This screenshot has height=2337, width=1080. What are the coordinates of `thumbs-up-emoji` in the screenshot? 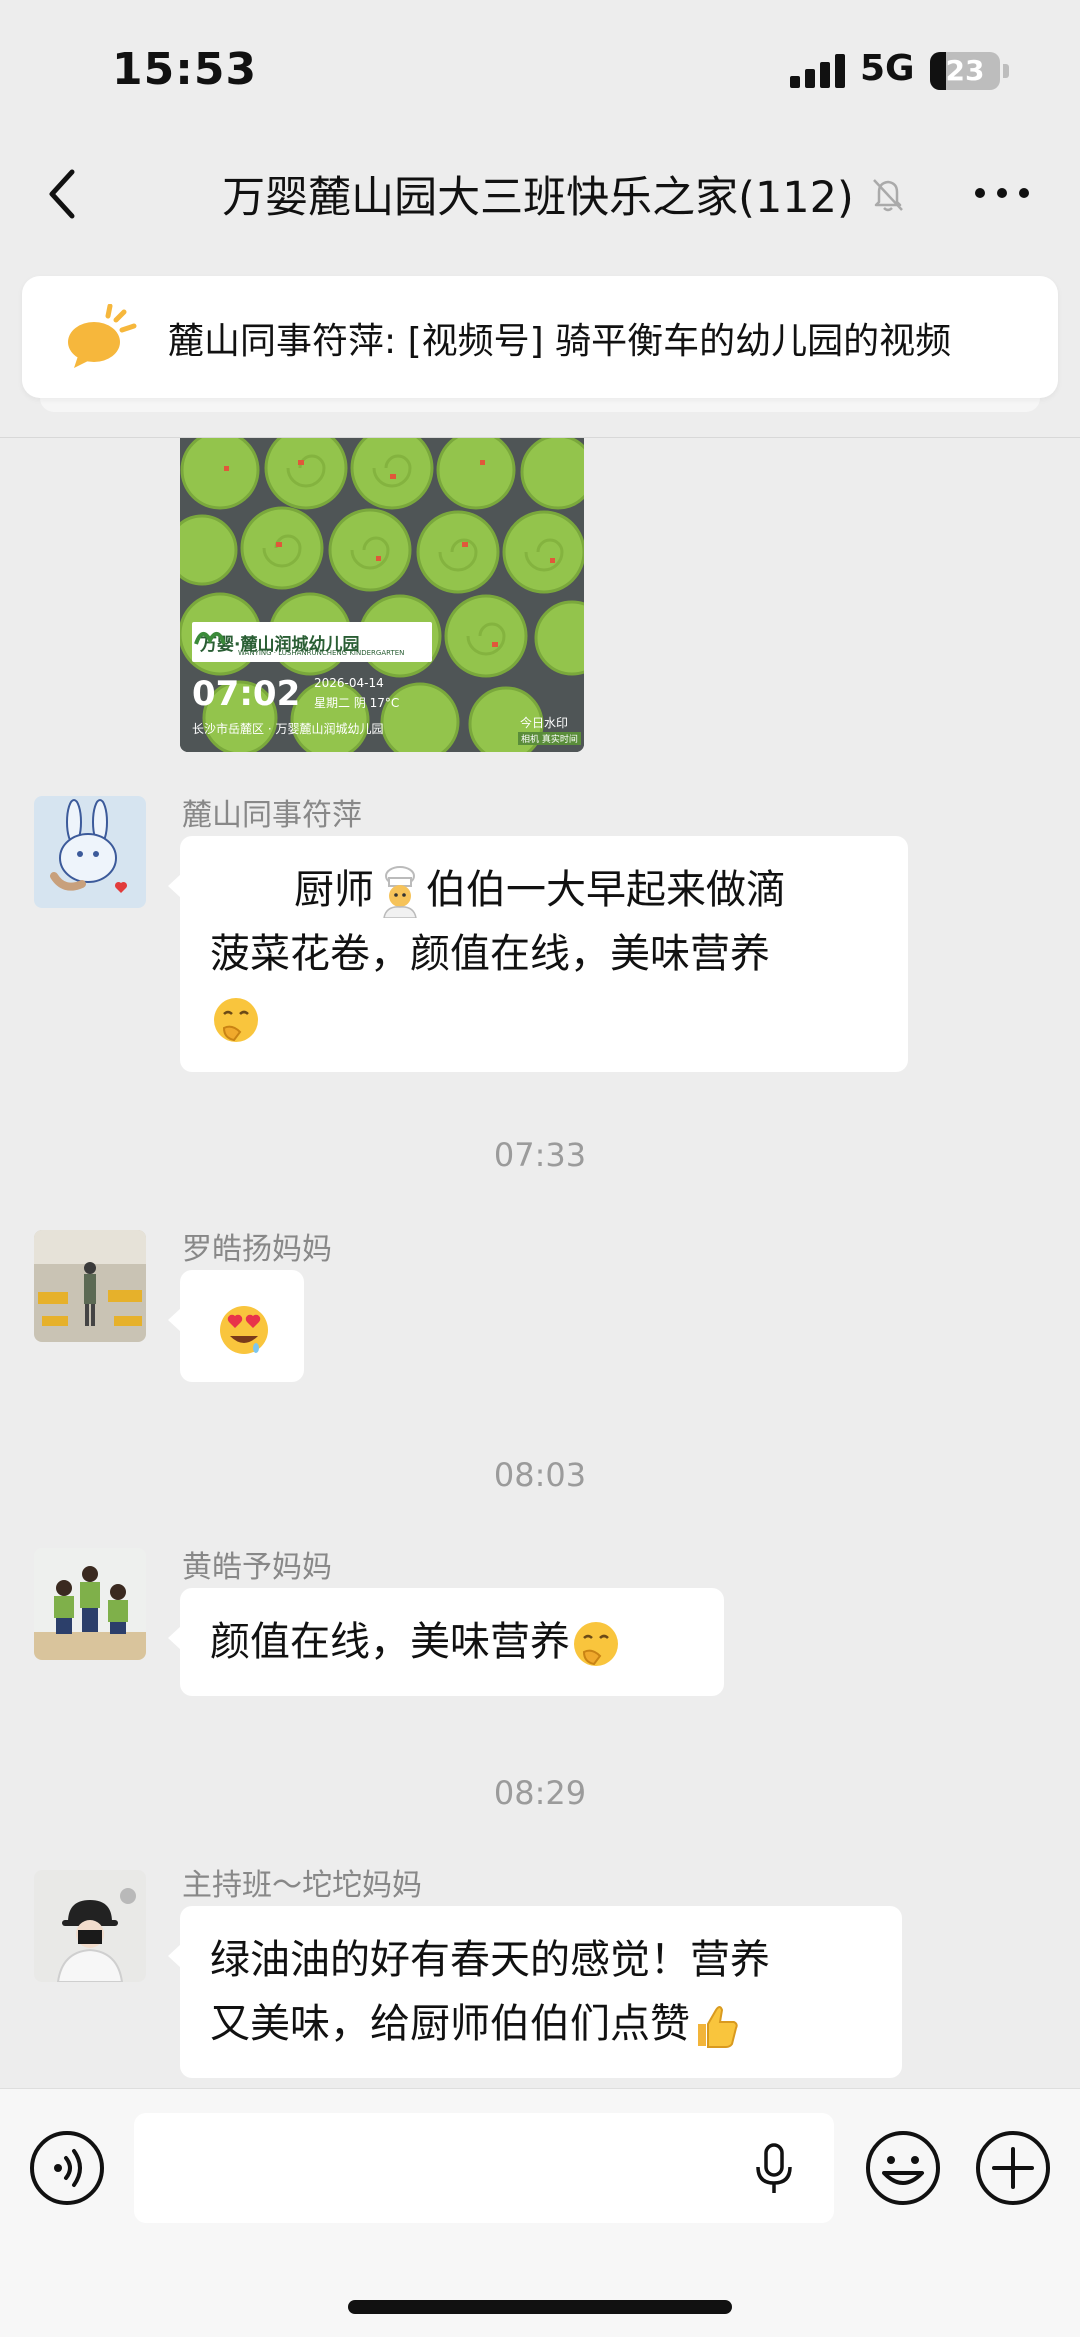 It's located at (718, 2027).